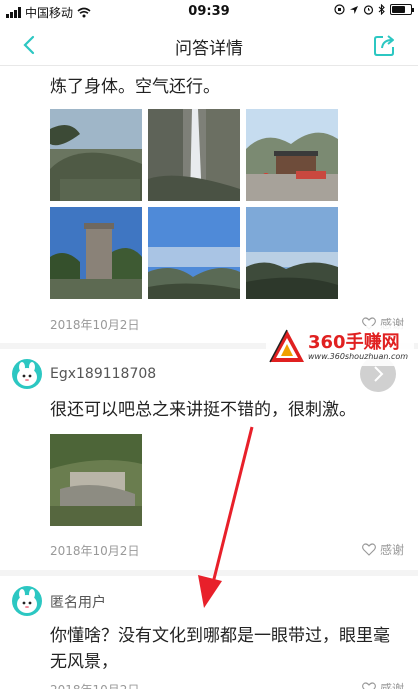  Describe the element at coordinates (385, 45) in the screenshot. I see `share-icon` at that location.